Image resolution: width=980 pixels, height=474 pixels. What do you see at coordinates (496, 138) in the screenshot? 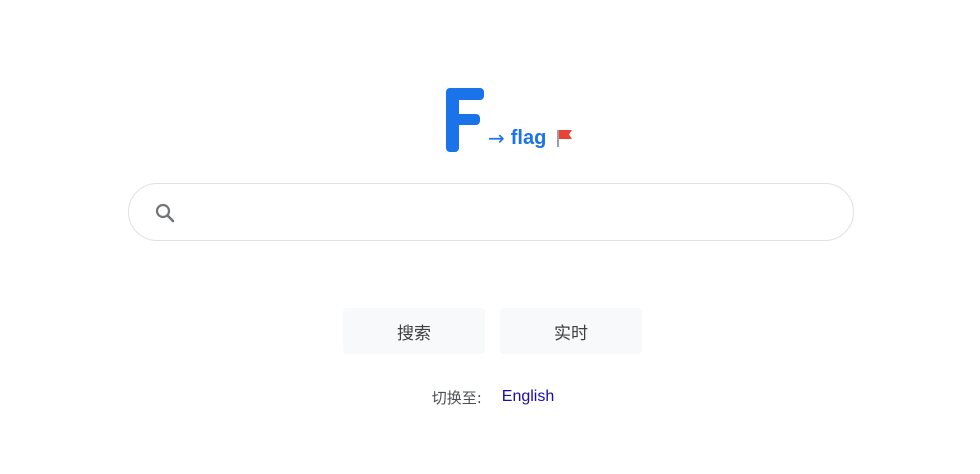
I see `logo-arrow: →` at bounding box center [496, 138].